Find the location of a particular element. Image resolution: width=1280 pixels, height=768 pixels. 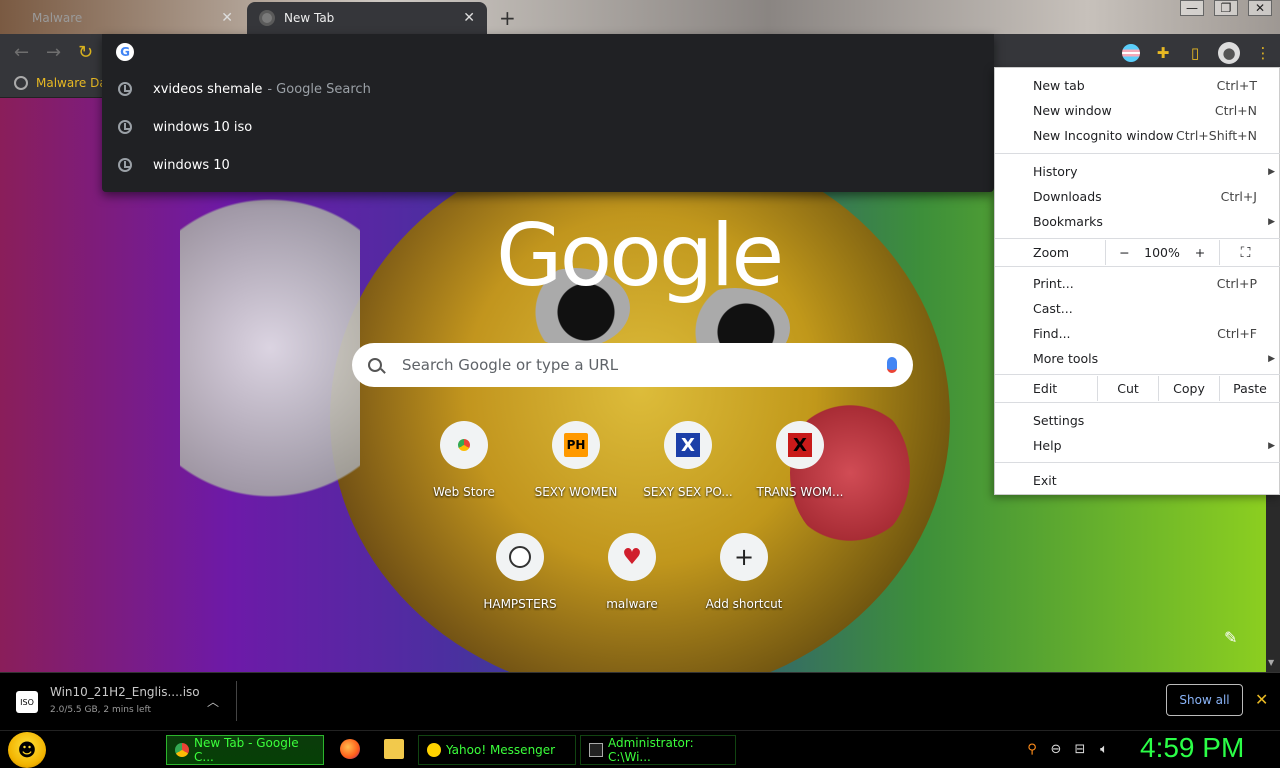

flag-extension-icon is located at coordinates (1131, 53).